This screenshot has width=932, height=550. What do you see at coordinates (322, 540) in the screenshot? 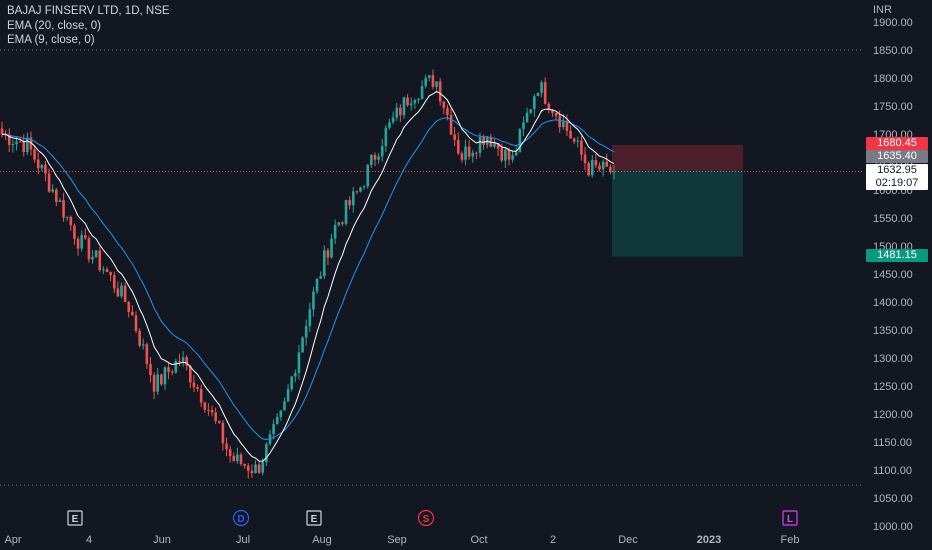
I see `x-tick-label: Aug` at bounding box center [322, 540].